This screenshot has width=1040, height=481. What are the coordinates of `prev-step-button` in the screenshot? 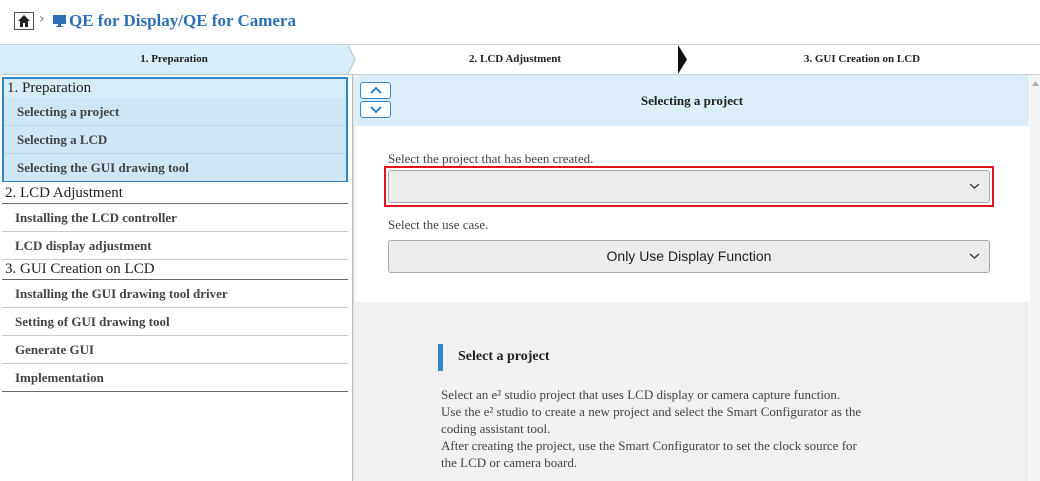 It's located at (375, 90).